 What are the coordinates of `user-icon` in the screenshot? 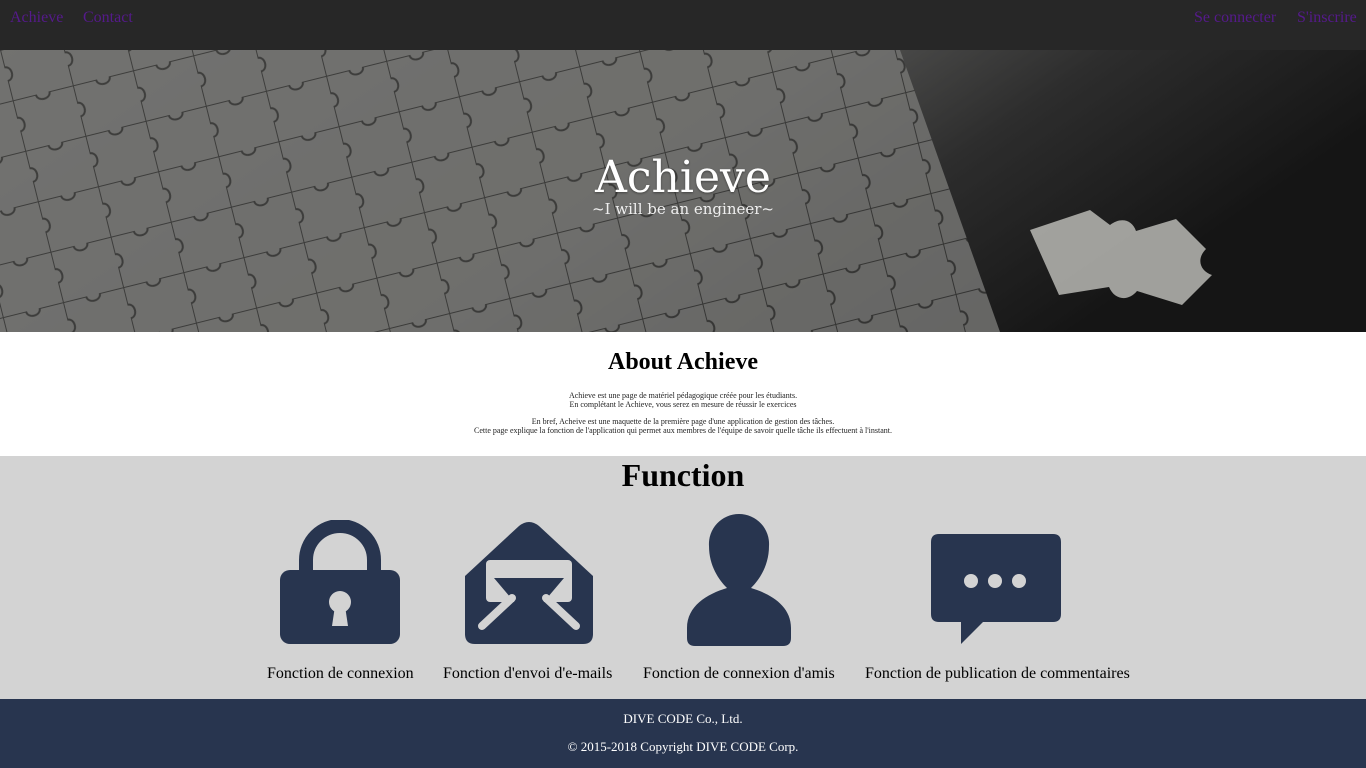 It's located at (739, 579).